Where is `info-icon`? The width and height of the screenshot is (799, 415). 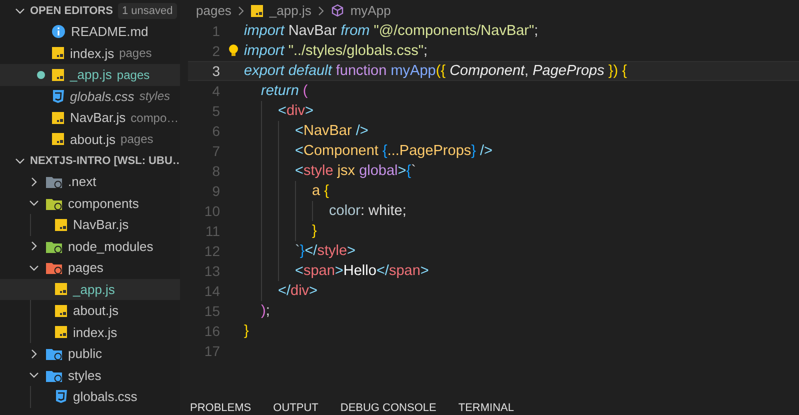
info-icon is located at coordinates (58, 31).